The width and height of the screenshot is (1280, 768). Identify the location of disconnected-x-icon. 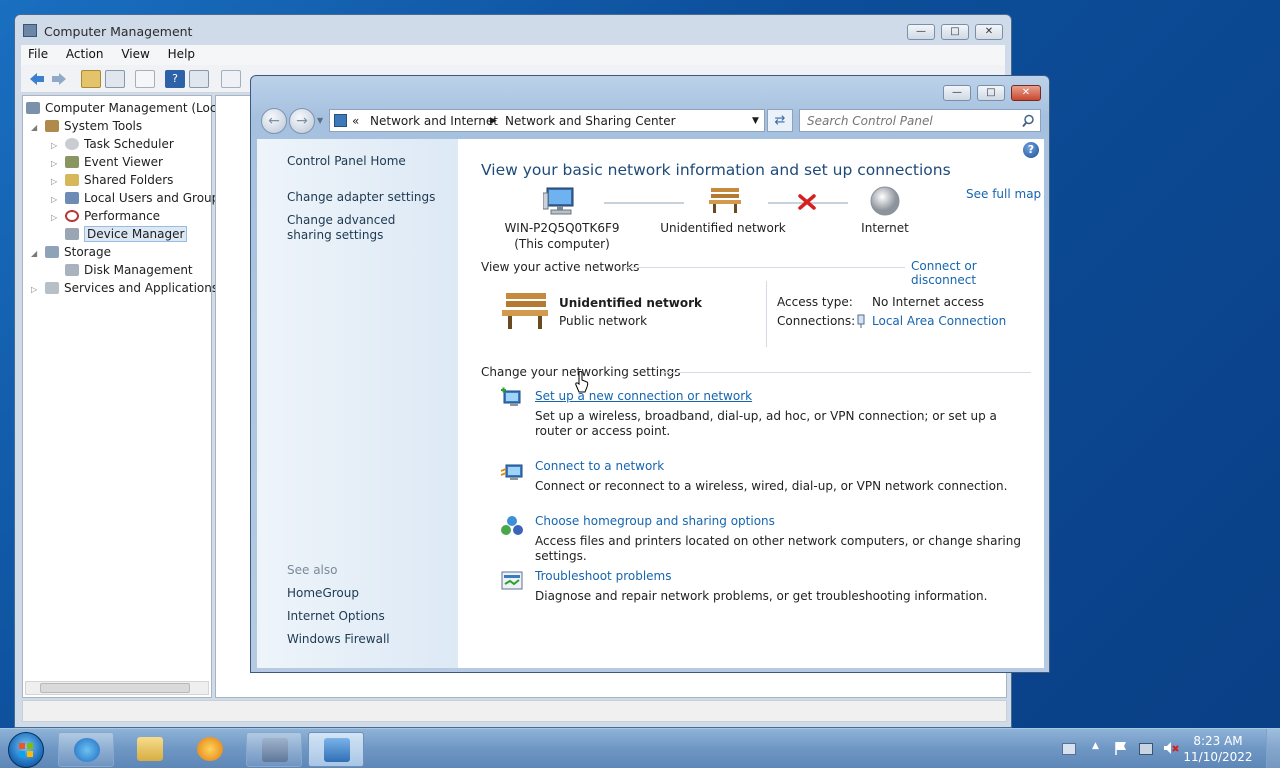
(807, 202).